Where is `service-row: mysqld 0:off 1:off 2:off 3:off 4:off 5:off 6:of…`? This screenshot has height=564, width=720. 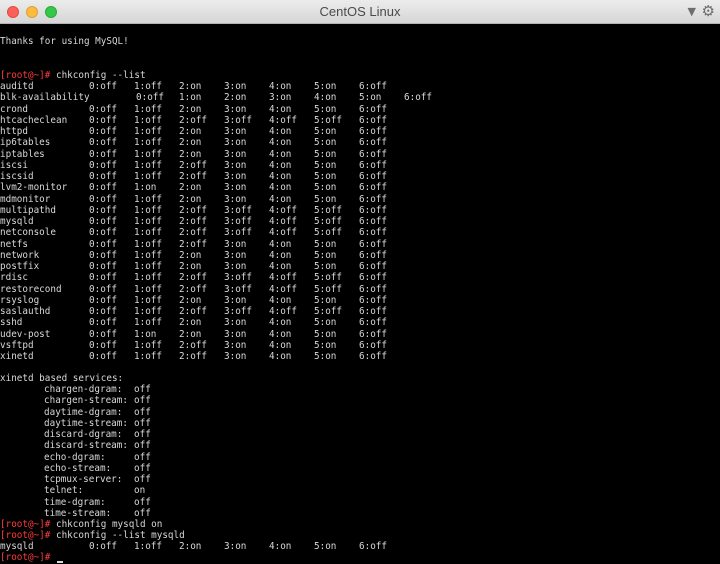 service-row: mysqld 0:off 1:off 2:off 3:off 4:off 5:off 6:of… is located at coordinates (360, 221).